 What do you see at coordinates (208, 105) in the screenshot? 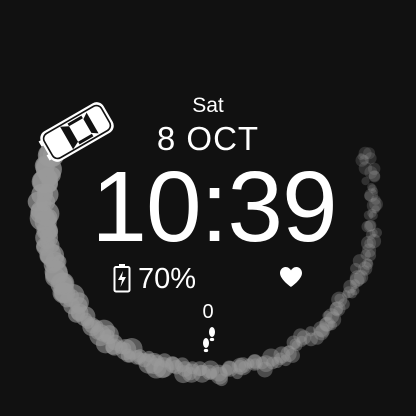
I see `day-of-week: Sat` at bounding box center [208, 105].